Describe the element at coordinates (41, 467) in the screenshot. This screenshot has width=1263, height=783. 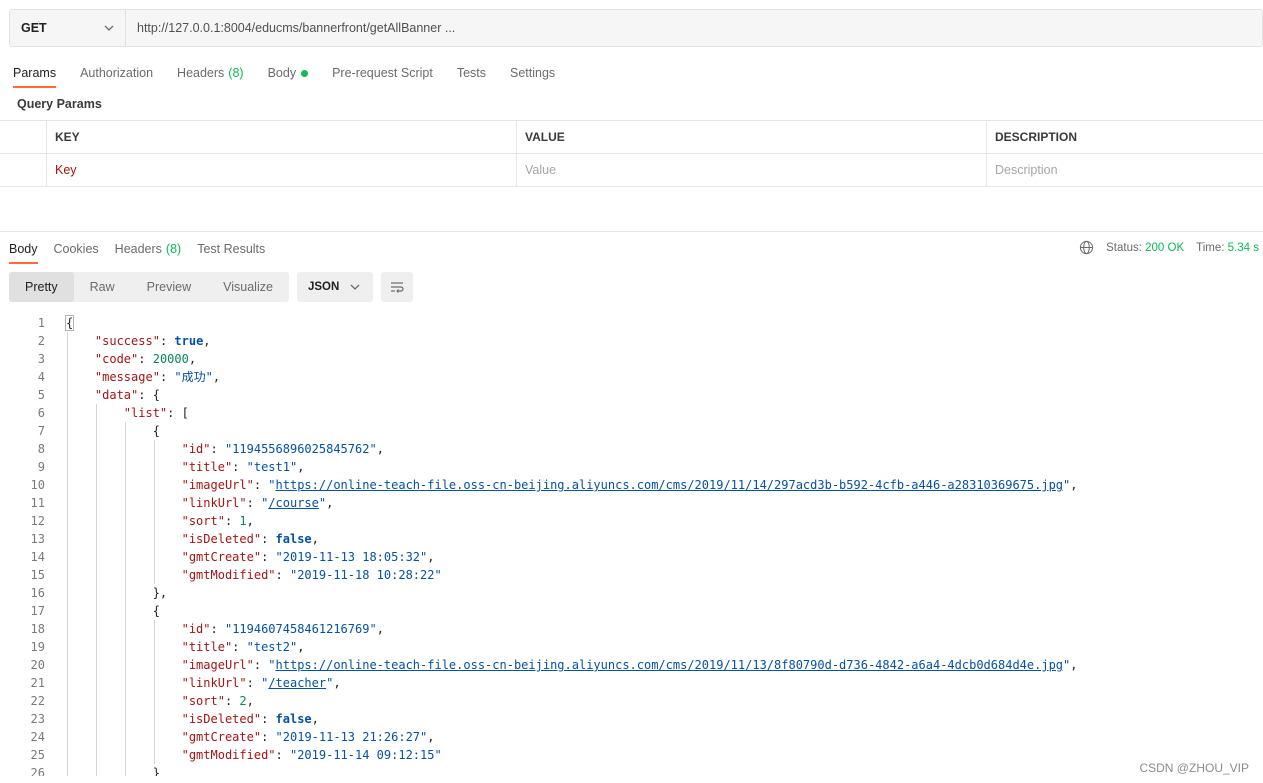
I see `line-number: 9` at that location.